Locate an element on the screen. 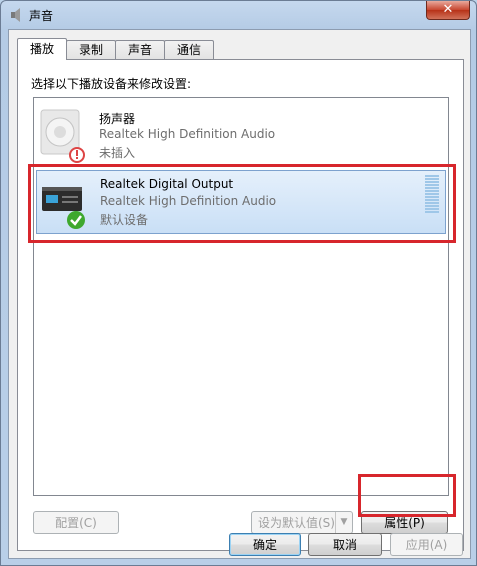 Image resolution: width=477 pixels, height=566 pixels. window-title: 声音 is located at coordinates (41, 16).